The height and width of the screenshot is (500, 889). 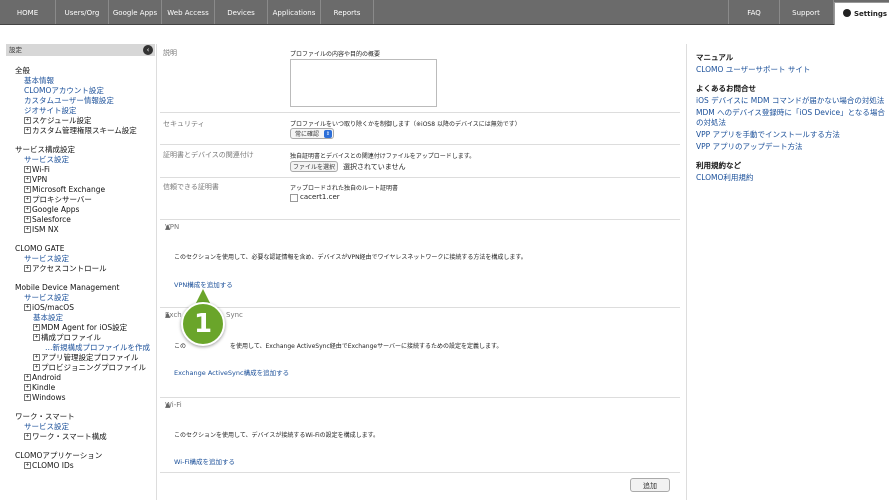 What do you see at coordinates (188, 12) in the screenshot?
I see `nav-web-access: Web Access` at bounding box center [188, 12].